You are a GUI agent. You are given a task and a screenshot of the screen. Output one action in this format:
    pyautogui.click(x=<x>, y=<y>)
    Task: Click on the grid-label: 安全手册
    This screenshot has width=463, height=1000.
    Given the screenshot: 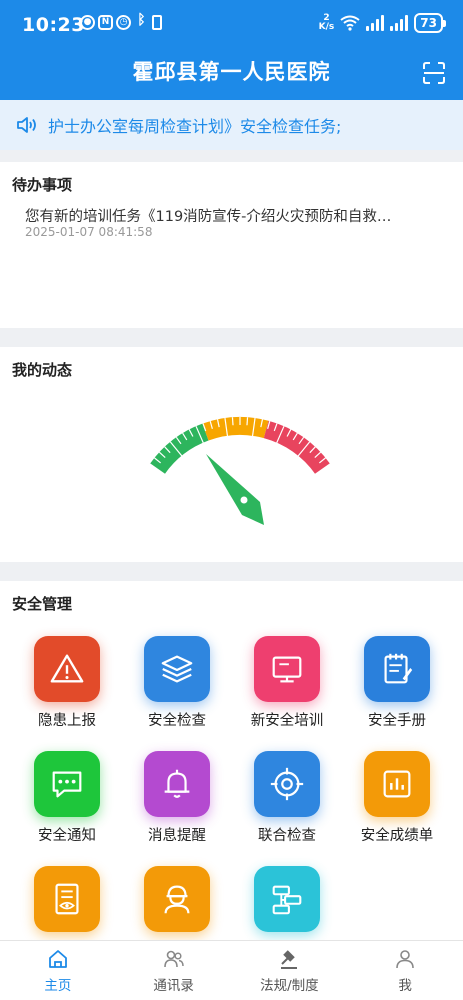 What is the action you would take?
    pyautogui.click(x=397, y=721)
    